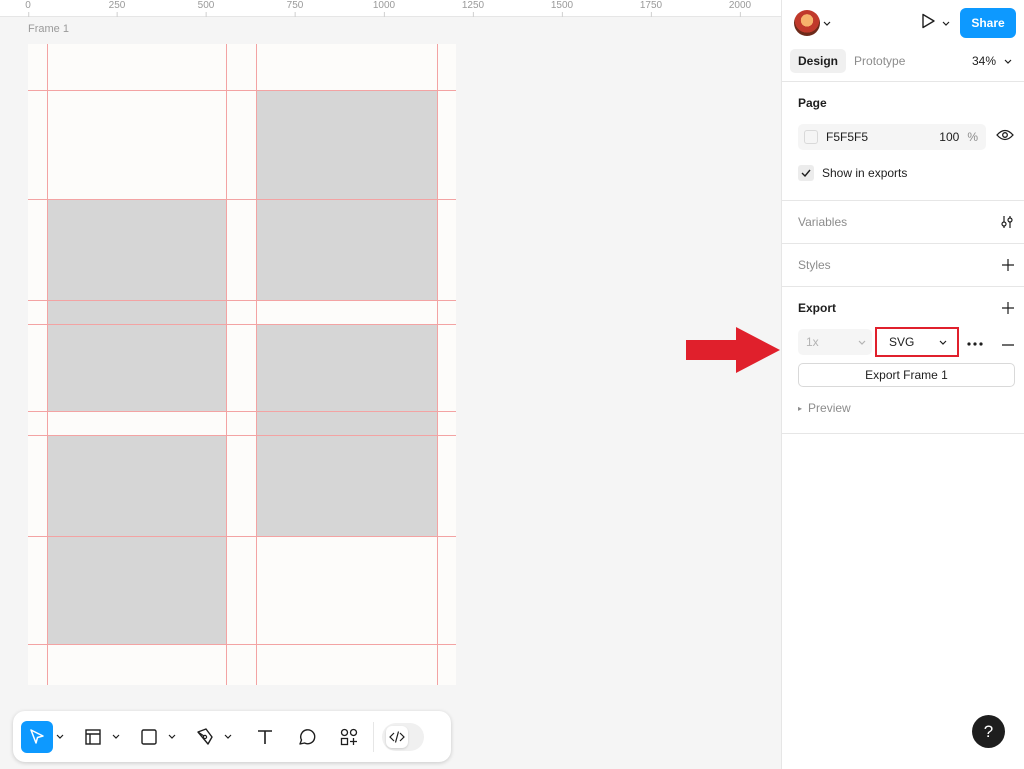 Image resolution: width=1024 pixels, height=769 pixels. What do you see at coordinates (1008, 342) in the screenshot?
I see `remove-export-icon` at bounding box center [1008, 342].